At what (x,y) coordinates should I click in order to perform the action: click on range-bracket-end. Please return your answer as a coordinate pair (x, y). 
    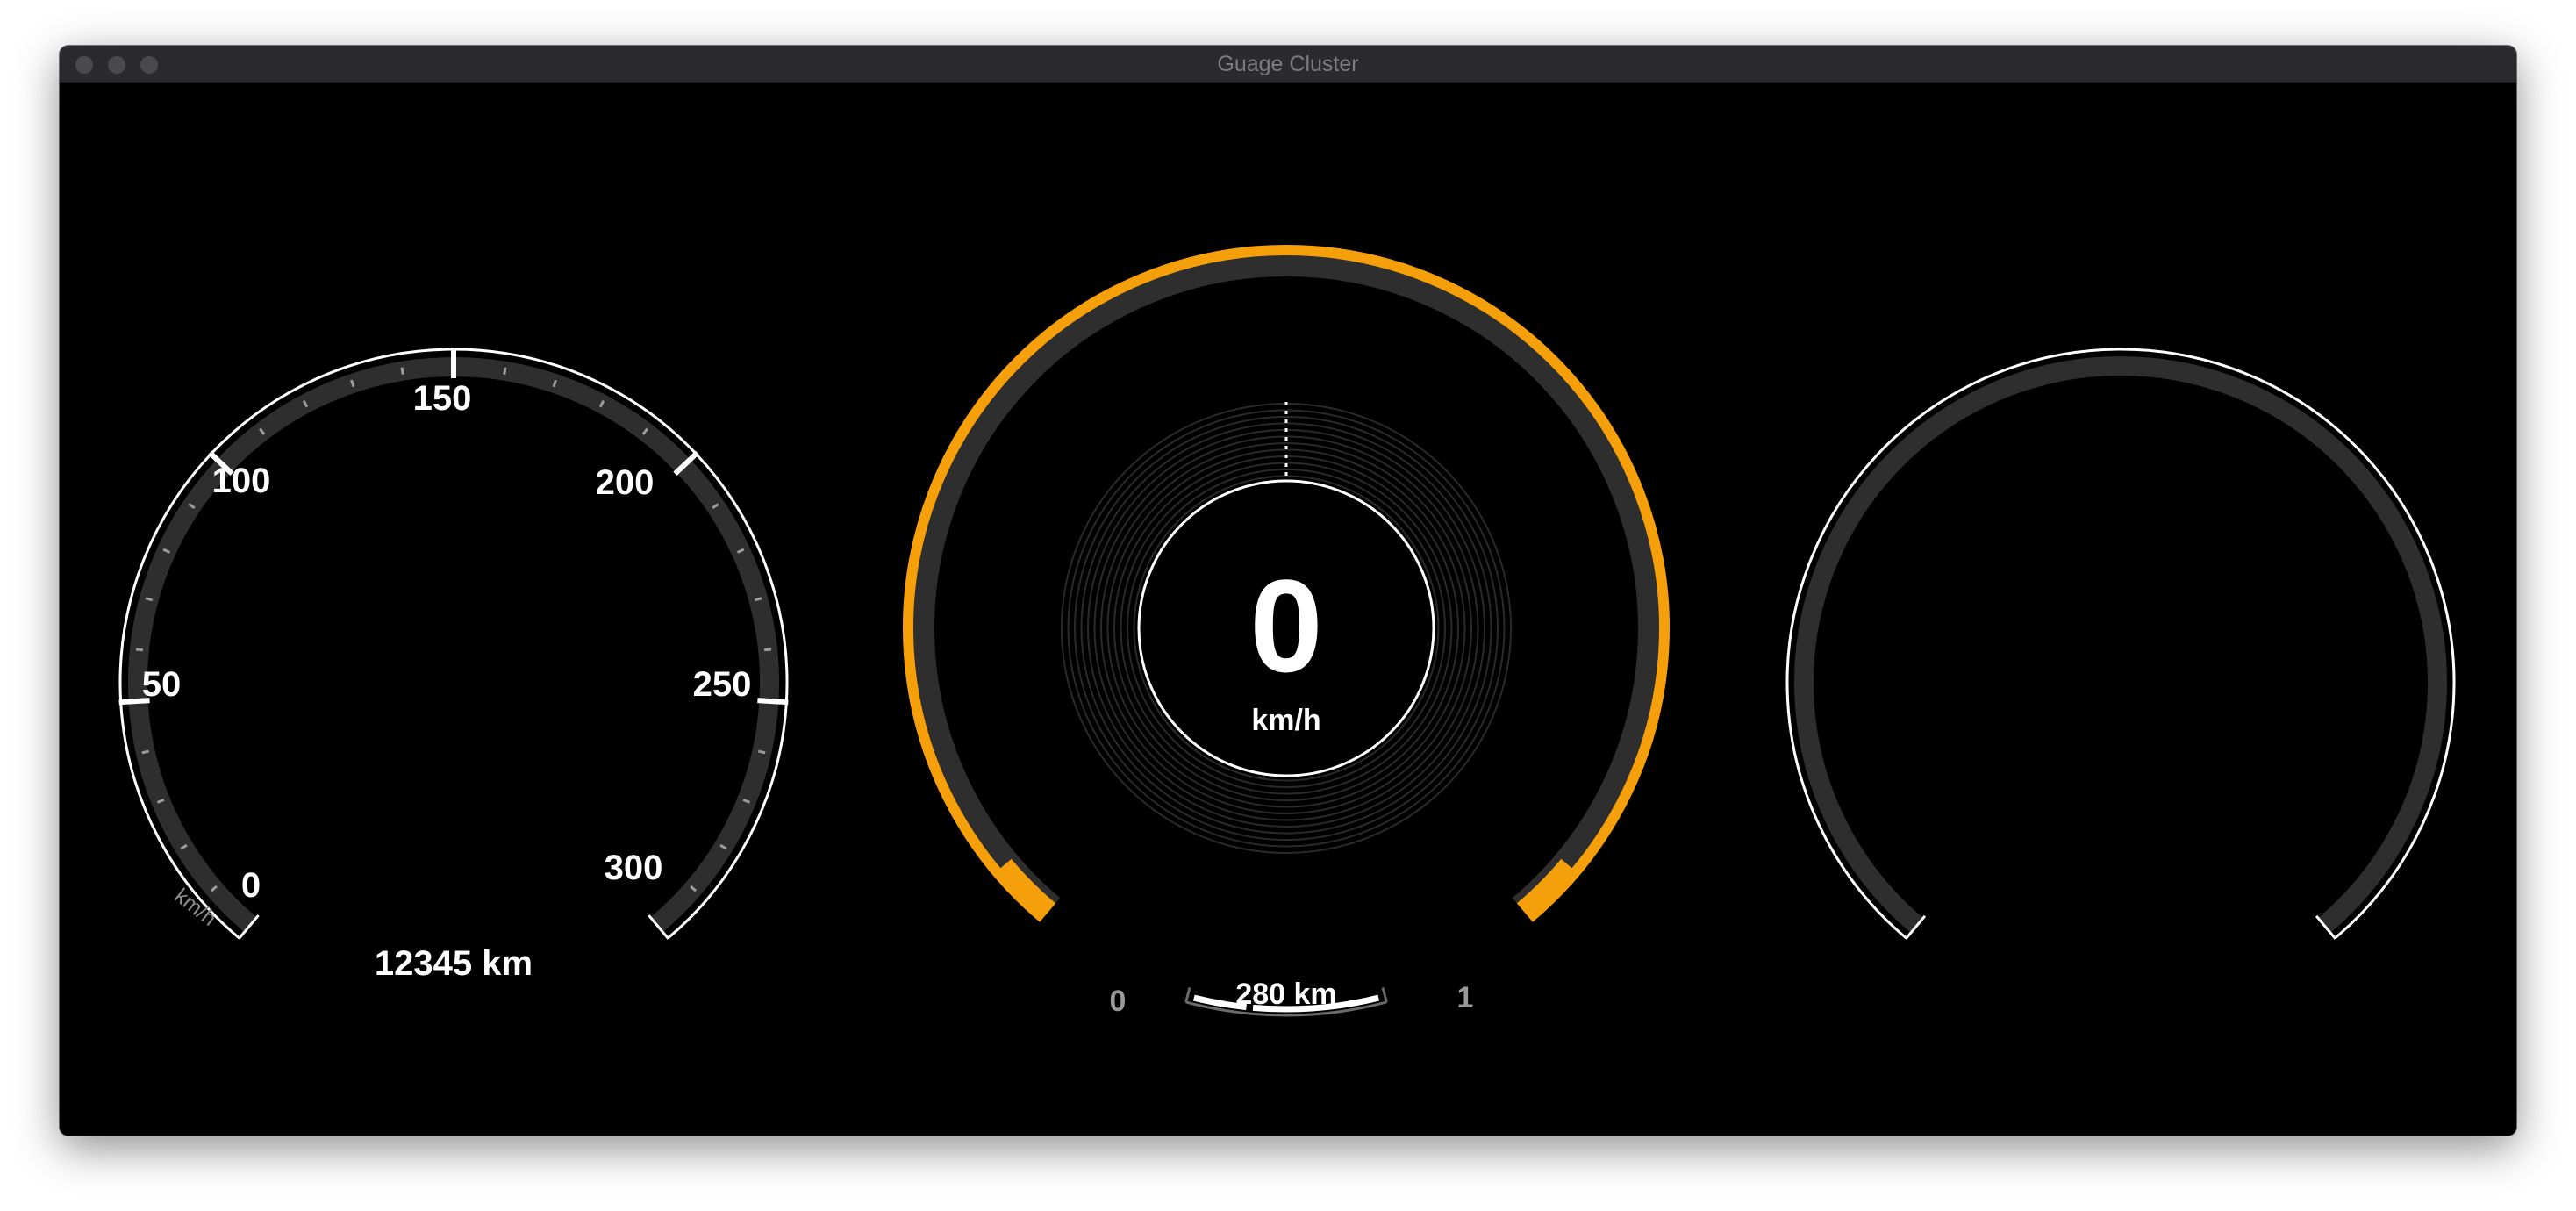
    Looking at the image, I should click on (1384, 995).